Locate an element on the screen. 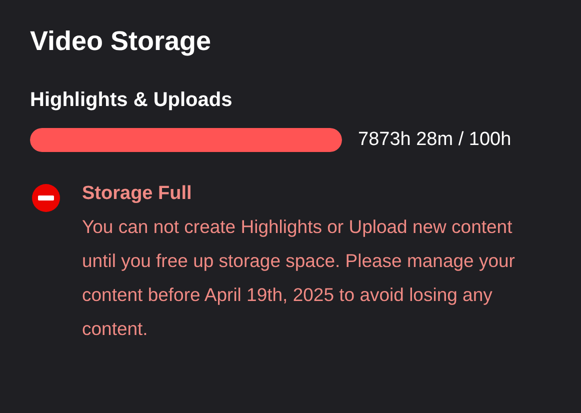 The width and height of the screenshot is (581, 413). alert-title: Storage Full is located at coordinates (137, 194).